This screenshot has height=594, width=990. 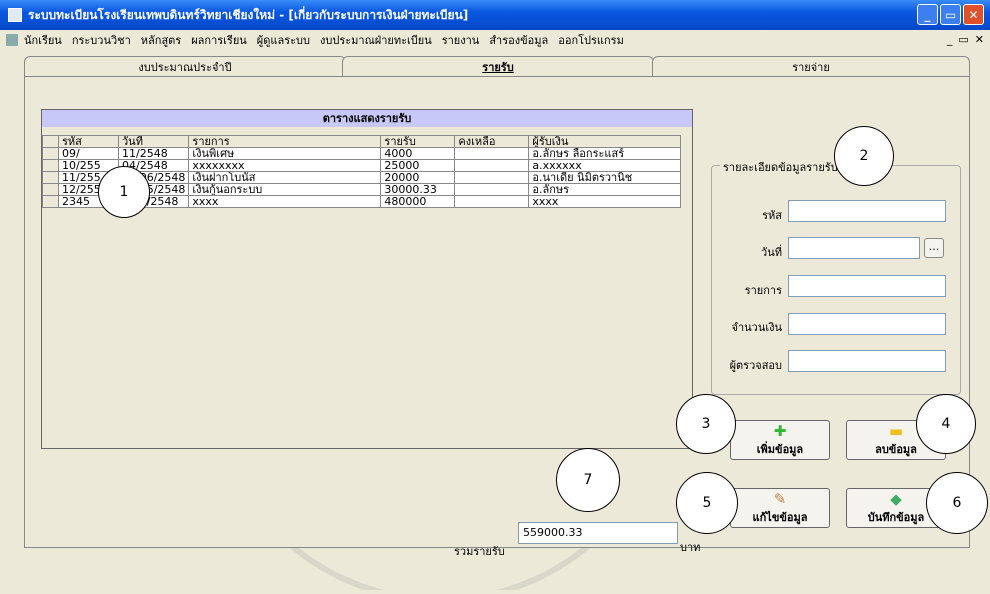 What do you see at coordinates (50, 141) in the screenshot?
I see `row-header-corner` at bounding box center [50, 141].